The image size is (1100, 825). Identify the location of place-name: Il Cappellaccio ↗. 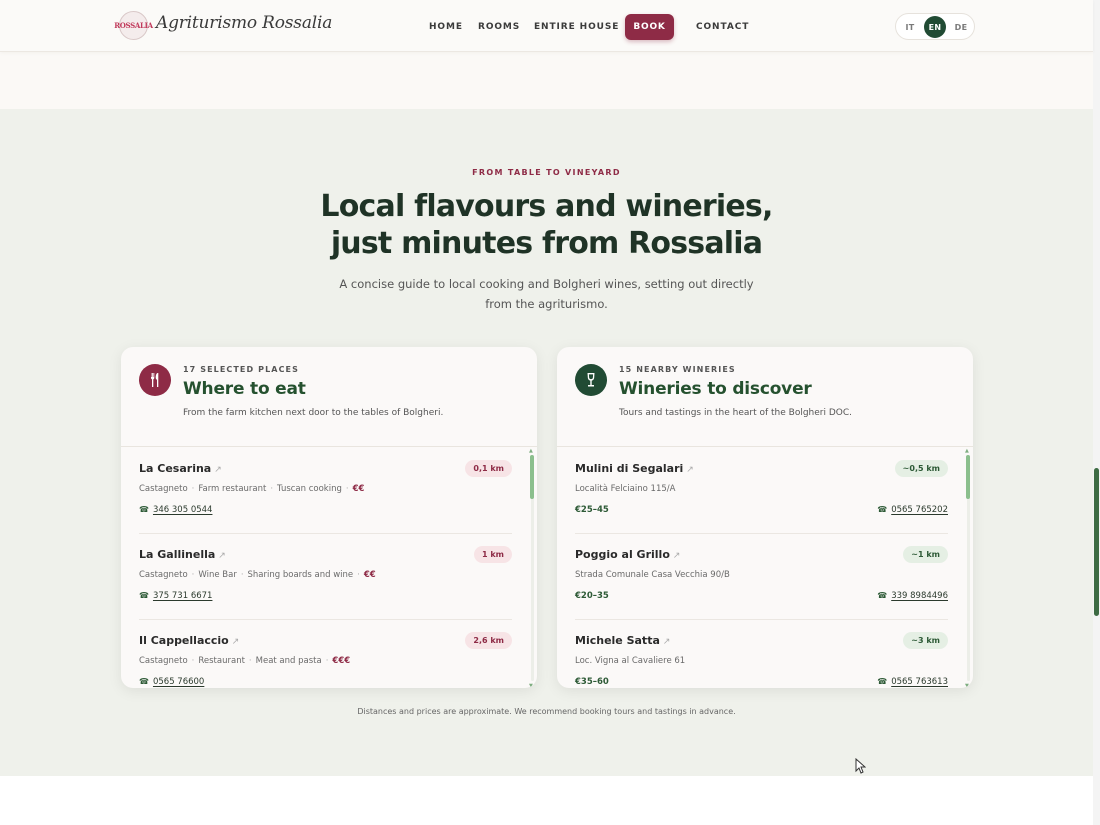
(189, 640).